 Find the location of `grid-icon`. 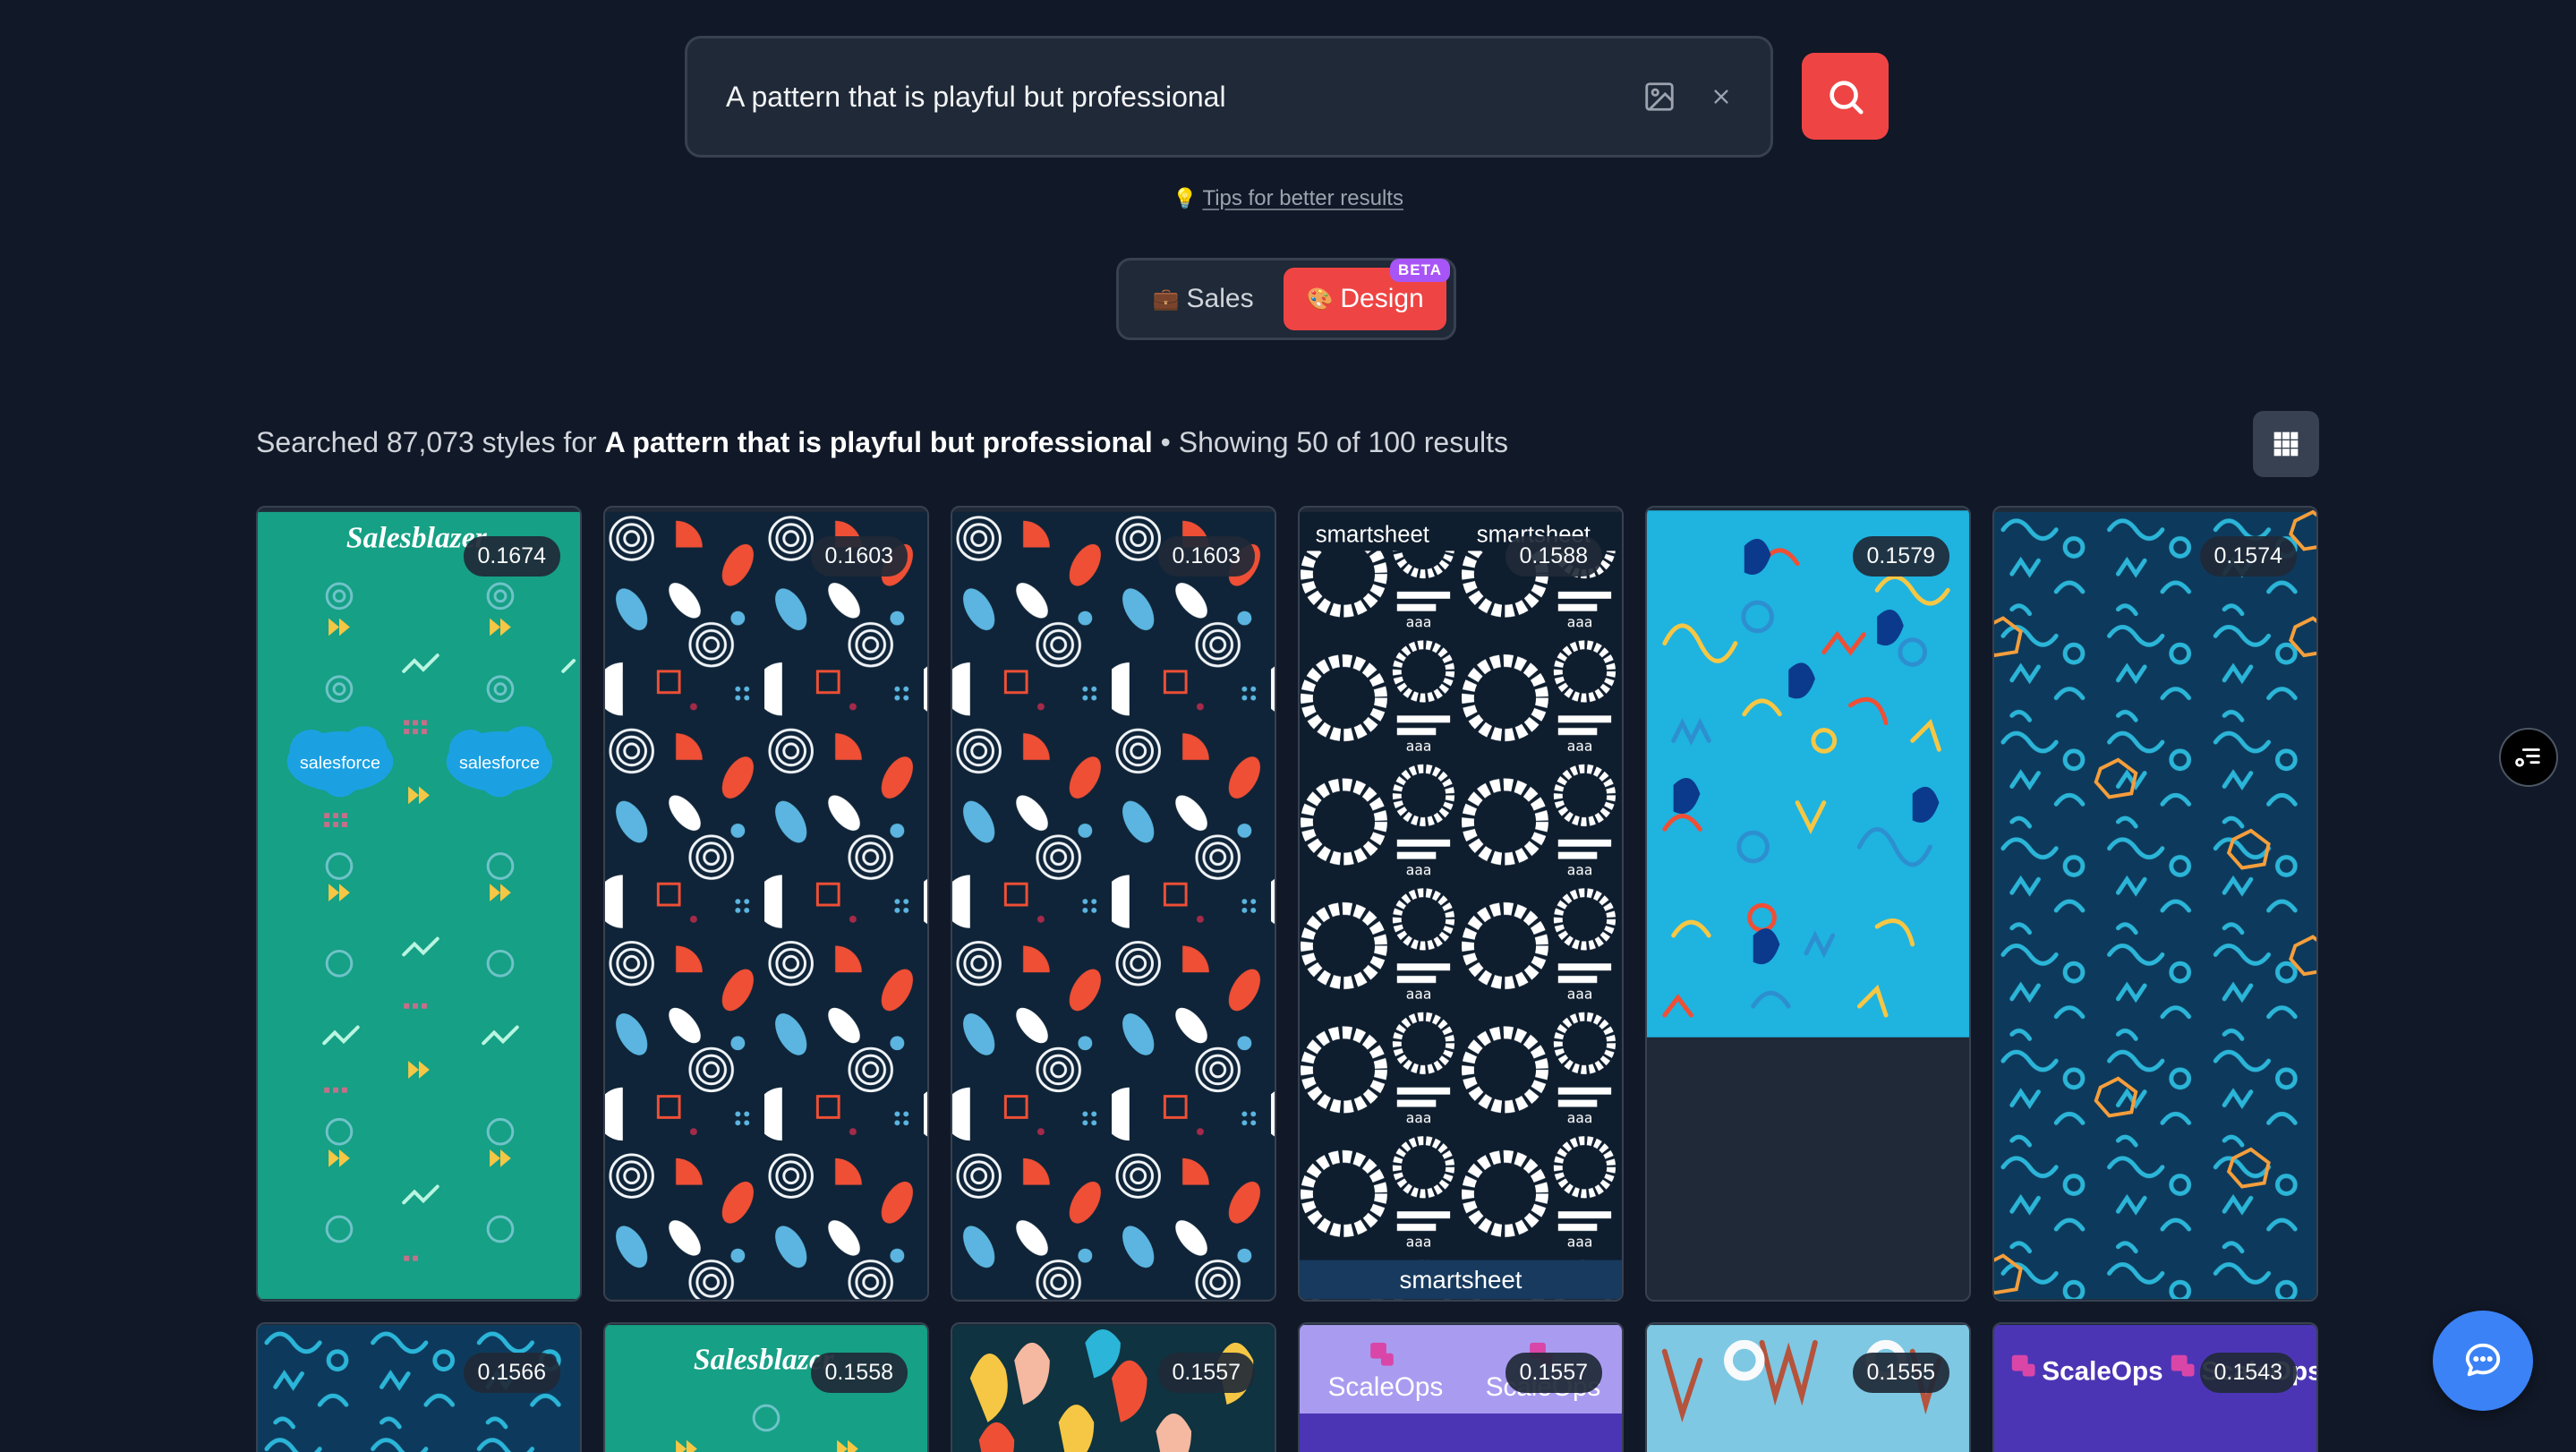

grid-icon is located at coordinates (2286, 444).